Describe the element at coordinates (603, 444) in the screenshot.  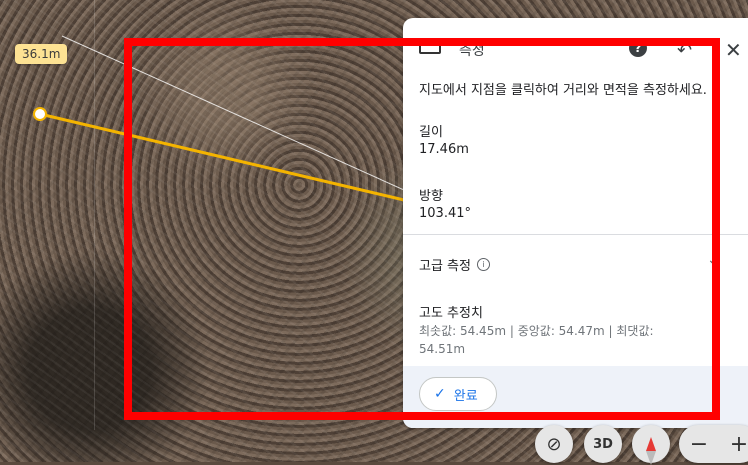
I see `3d-button: 3D` at that location.